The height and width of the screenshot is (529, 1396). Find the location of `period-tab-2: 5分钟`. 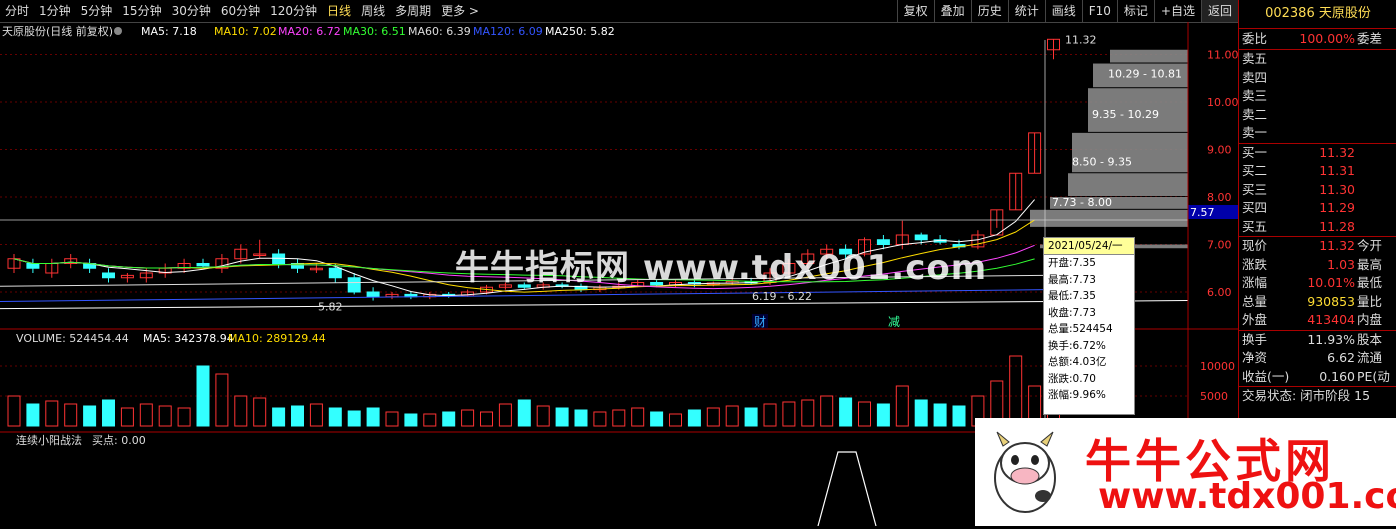

period-tab-2: 5分钟 is located at coordinates (97, 11).